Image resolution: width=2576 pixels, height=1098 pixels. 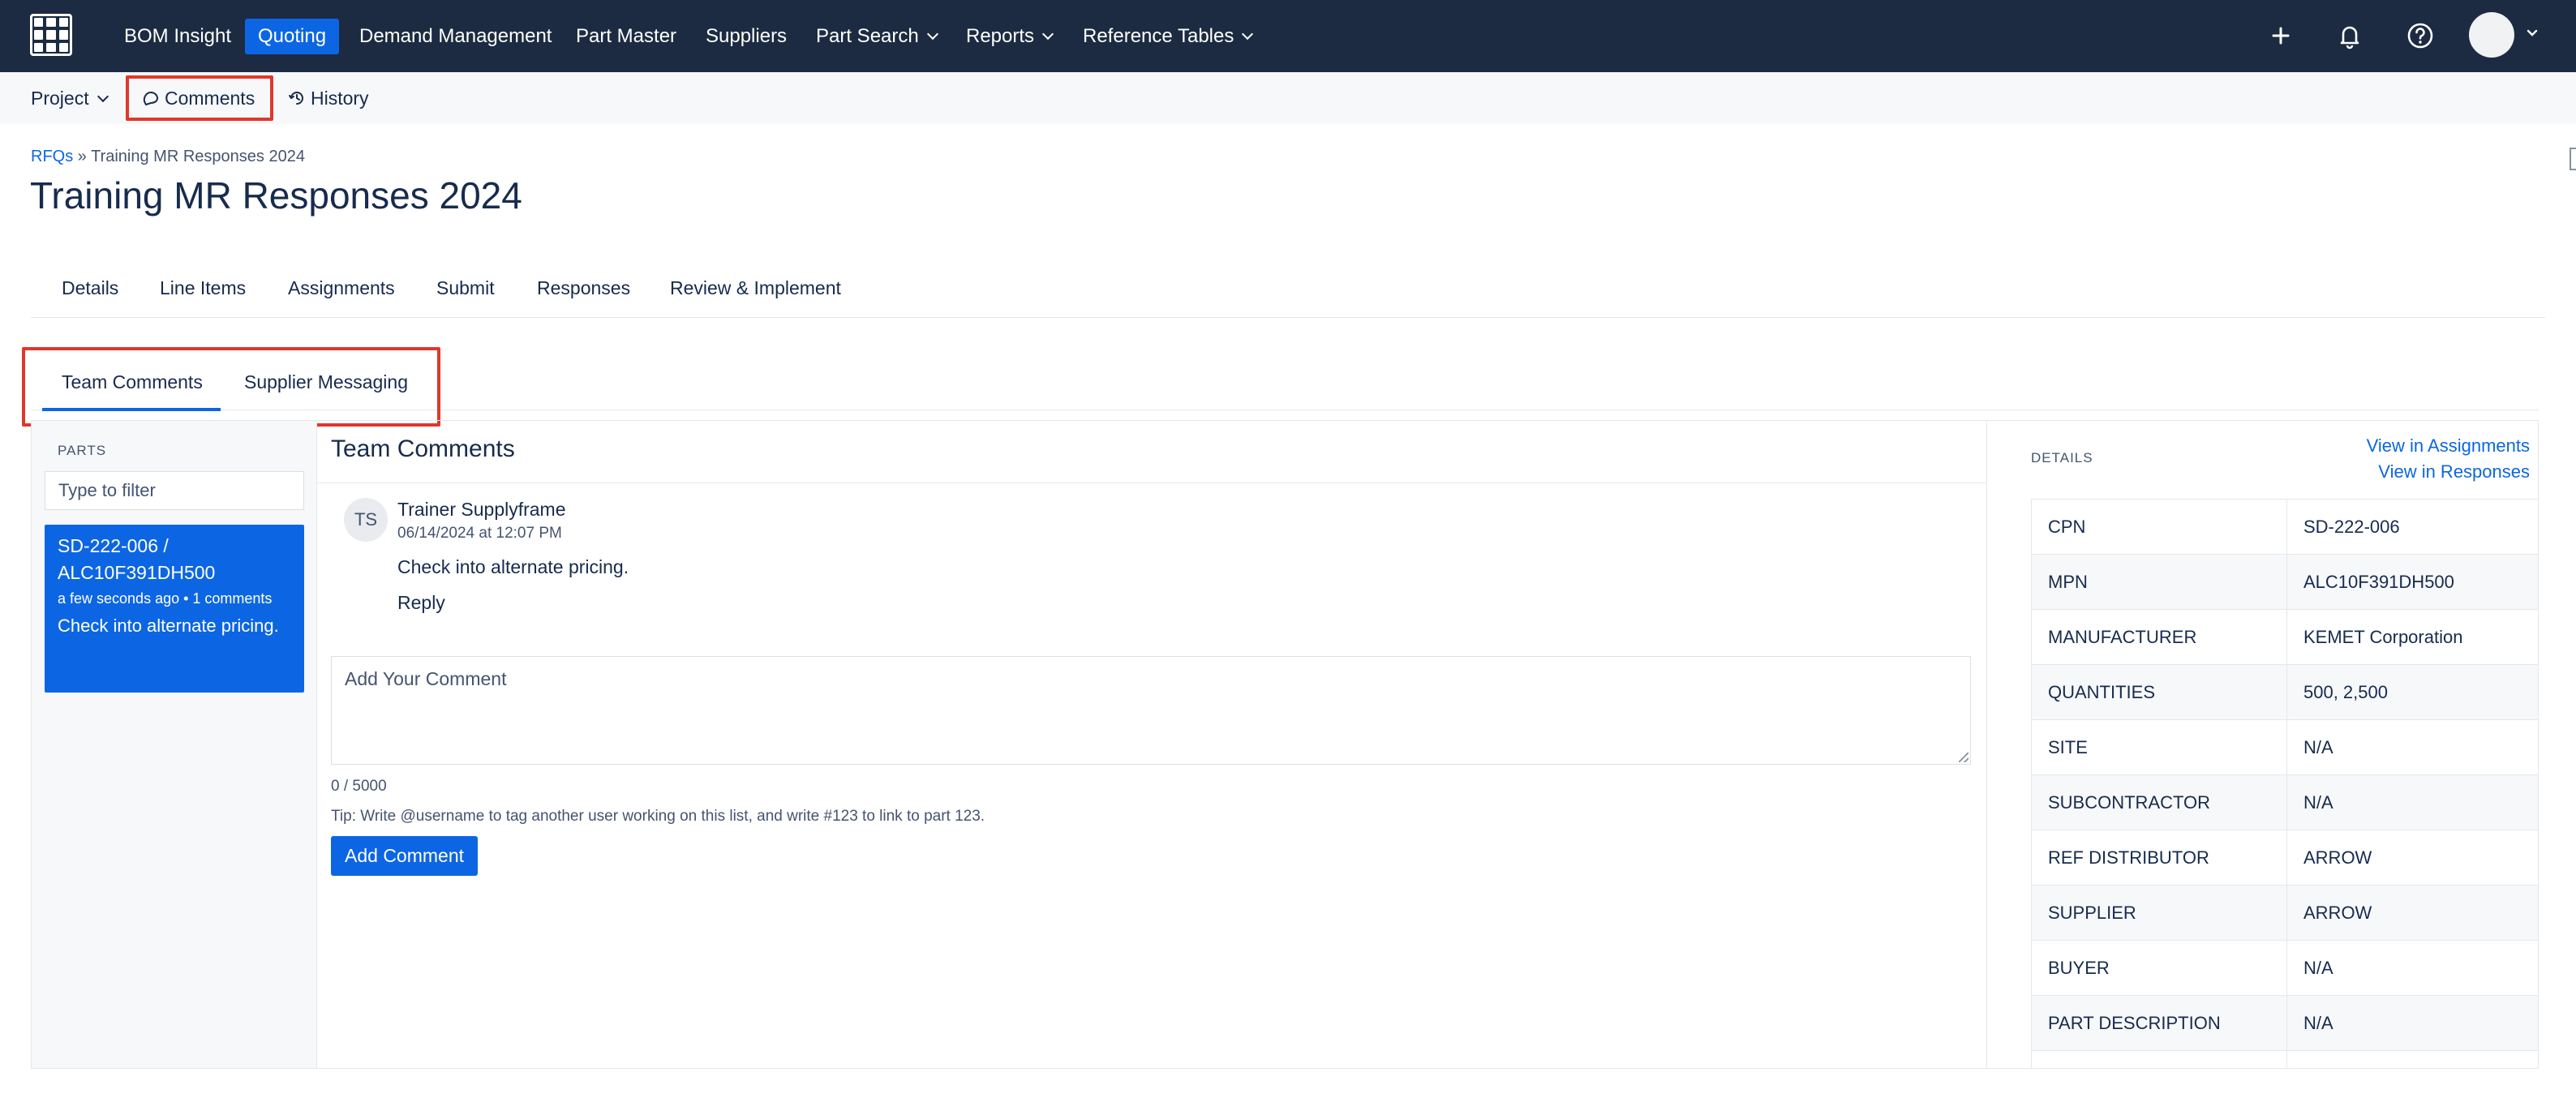 I want to click on detail-key: REF DISTRIBUTOR, so click(x=2159, y=858).